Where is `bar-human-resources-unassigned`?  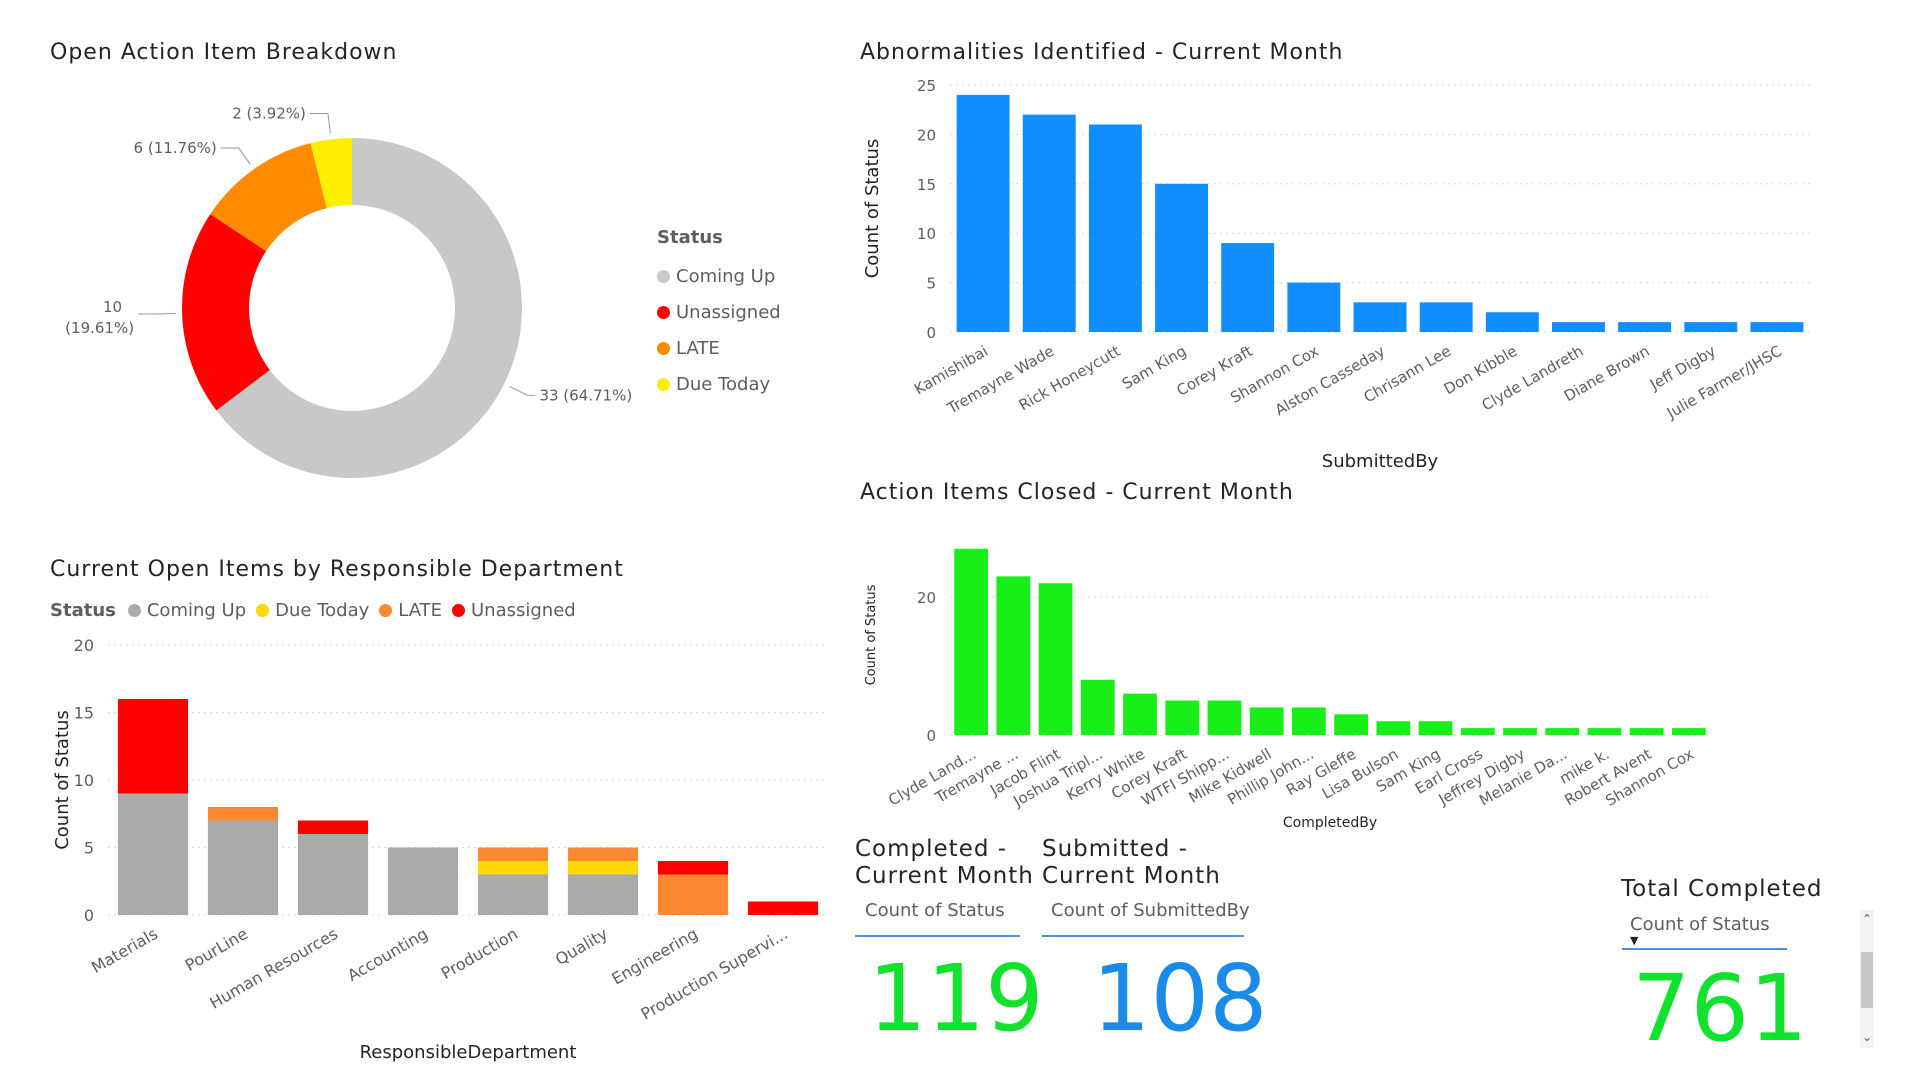
bar-human-resources-unassigned is located at coordinates (333, 827).